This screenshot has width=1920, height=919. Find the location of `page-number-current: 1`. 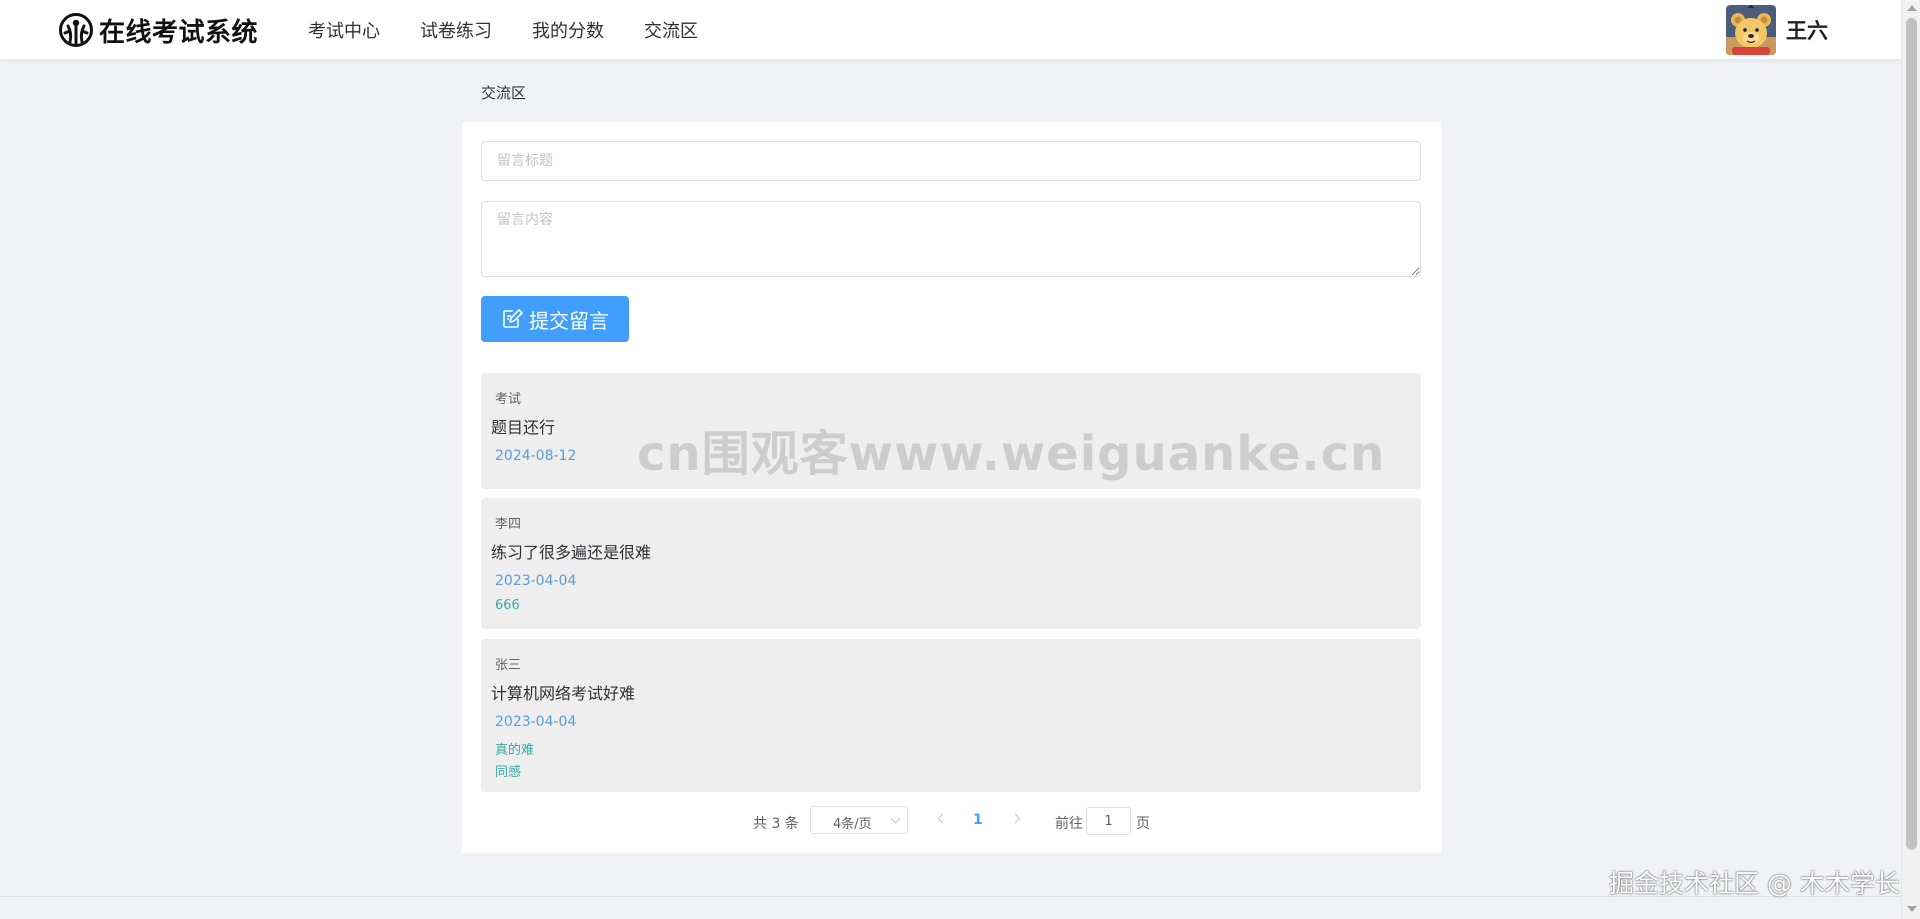

page-number-current: 1 is located at coordinates (978, 820).